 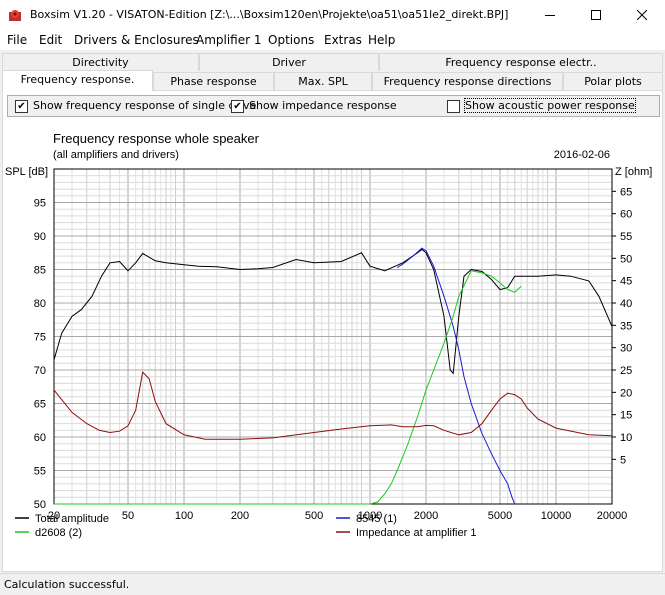 I want to click on status-bar: Calculation successful., so click(x=332, y=584).